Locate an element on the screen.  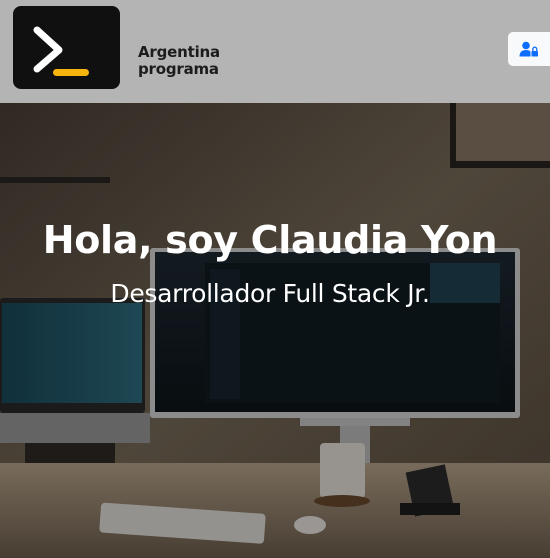
hero-subtitle: Desarrollador Full Stack Jr. is located at coordinates (270, 293).